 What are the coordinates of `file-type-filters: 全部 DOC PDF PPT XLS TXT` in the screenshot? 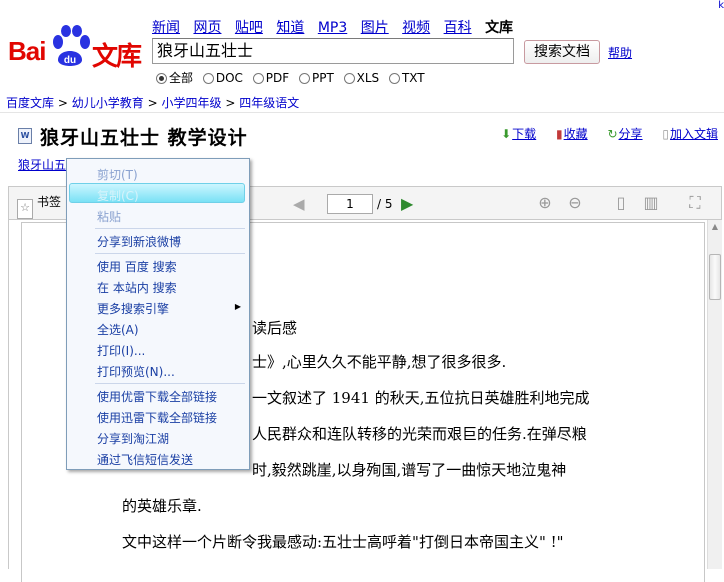 It's located at (293, 77).